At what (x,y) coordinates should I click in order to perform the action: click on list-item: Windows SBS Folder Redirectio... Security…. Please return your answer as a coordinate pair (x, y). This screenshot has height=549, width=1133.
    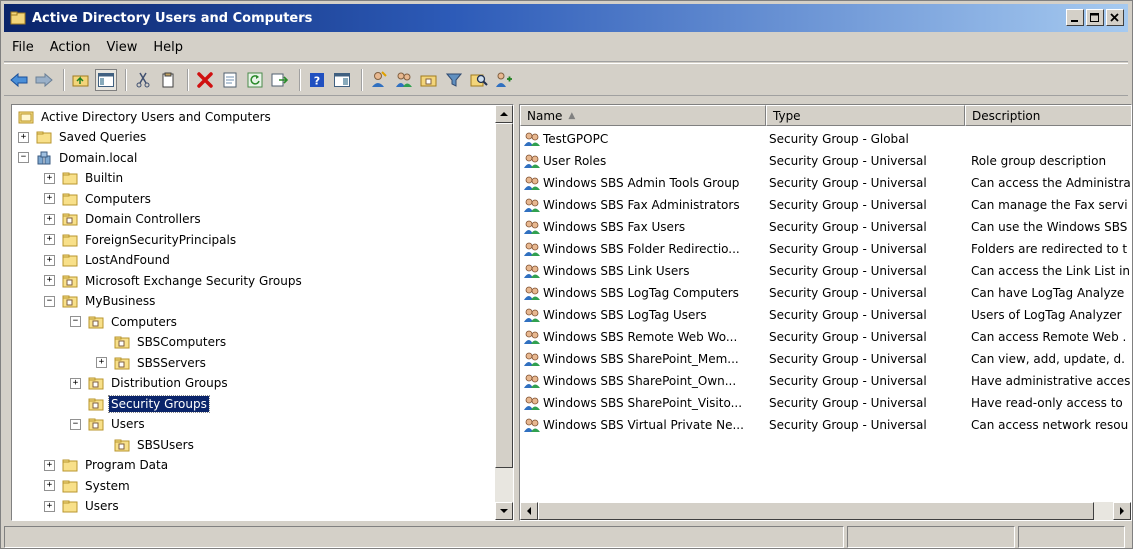
    Looking at the image, I should click on (825, 249).